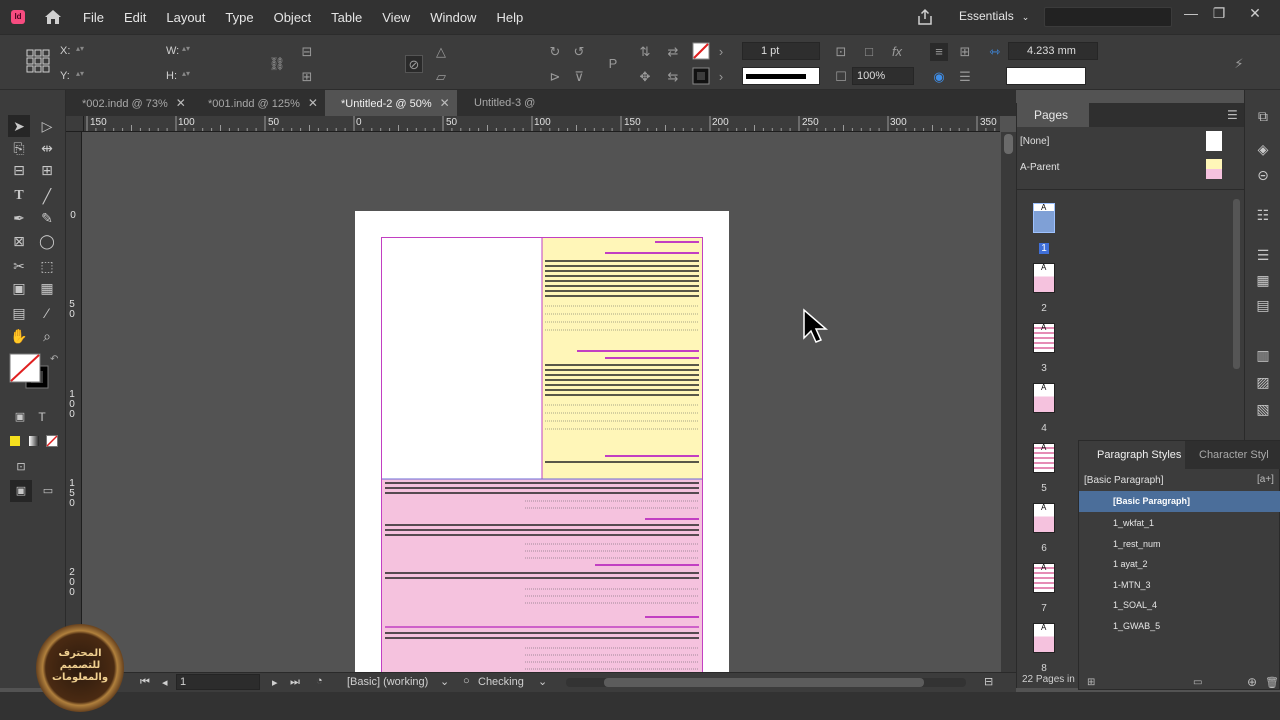  Describe the element at coordinates (52, 441) in the screenshot. I see `apply-none-swatch-icon` at that location.